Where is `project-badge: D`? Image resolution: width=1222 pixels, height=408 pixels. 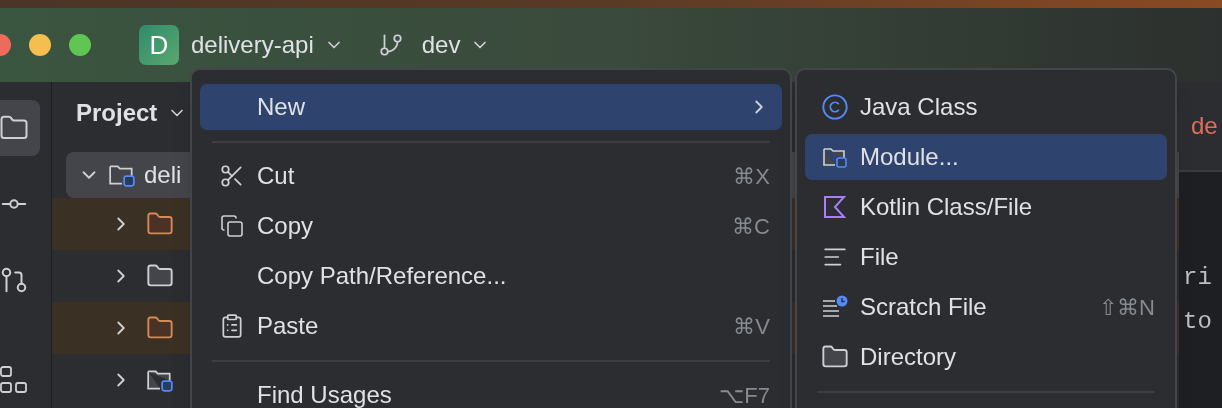
project-badge: D is located at coordinates (159, 45).